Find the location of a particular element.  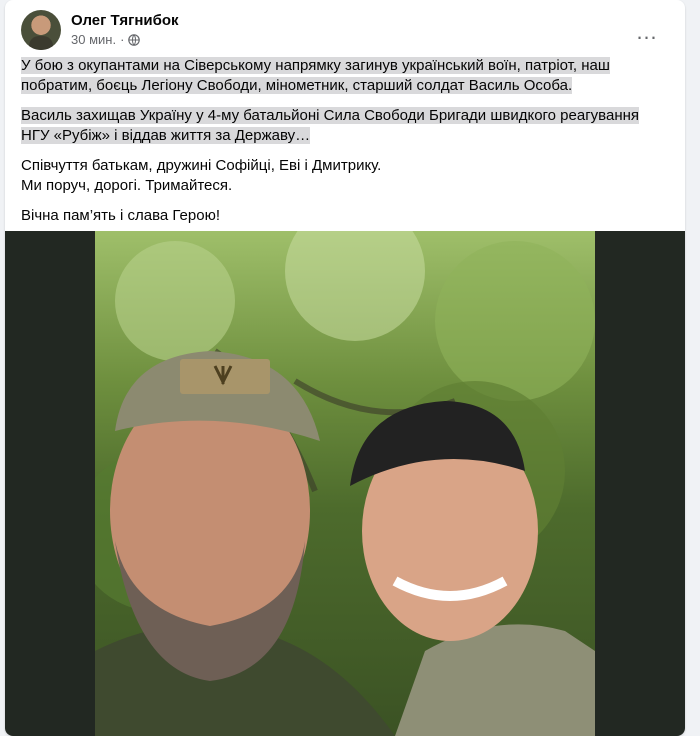

author-avatar is located at coordinates (41, 30).